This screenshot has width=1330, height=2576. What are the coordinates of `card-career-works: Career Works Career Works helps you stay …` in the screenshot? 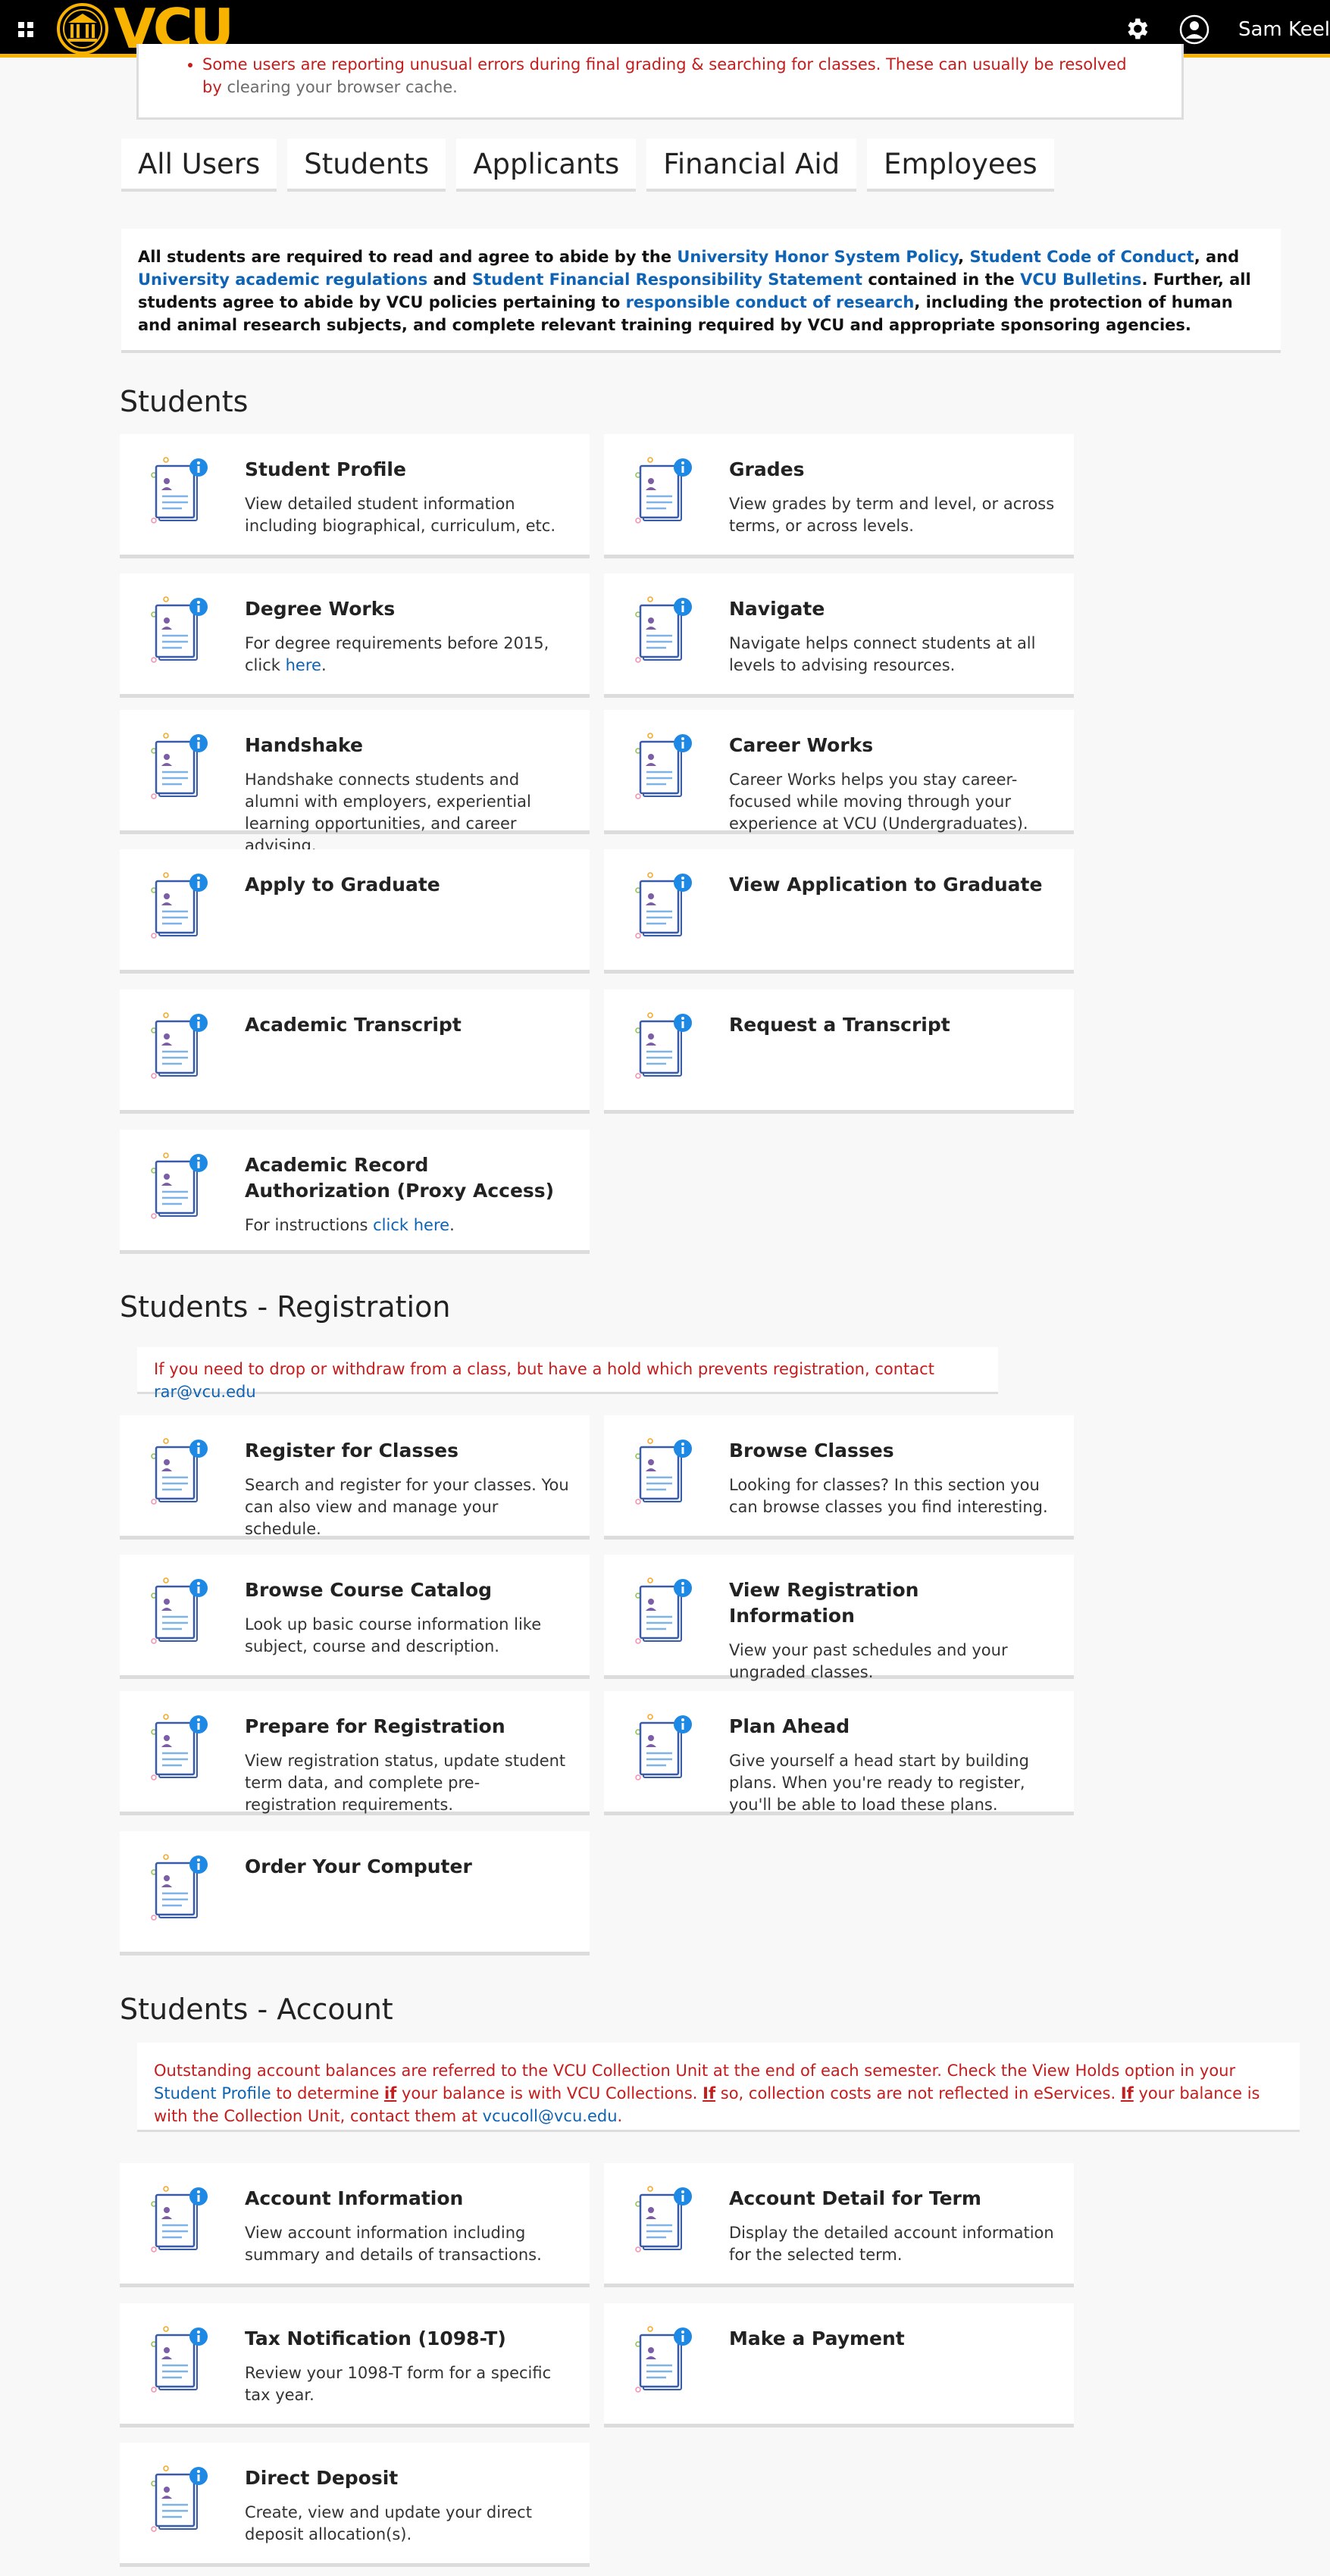 It's located at (839, 772).